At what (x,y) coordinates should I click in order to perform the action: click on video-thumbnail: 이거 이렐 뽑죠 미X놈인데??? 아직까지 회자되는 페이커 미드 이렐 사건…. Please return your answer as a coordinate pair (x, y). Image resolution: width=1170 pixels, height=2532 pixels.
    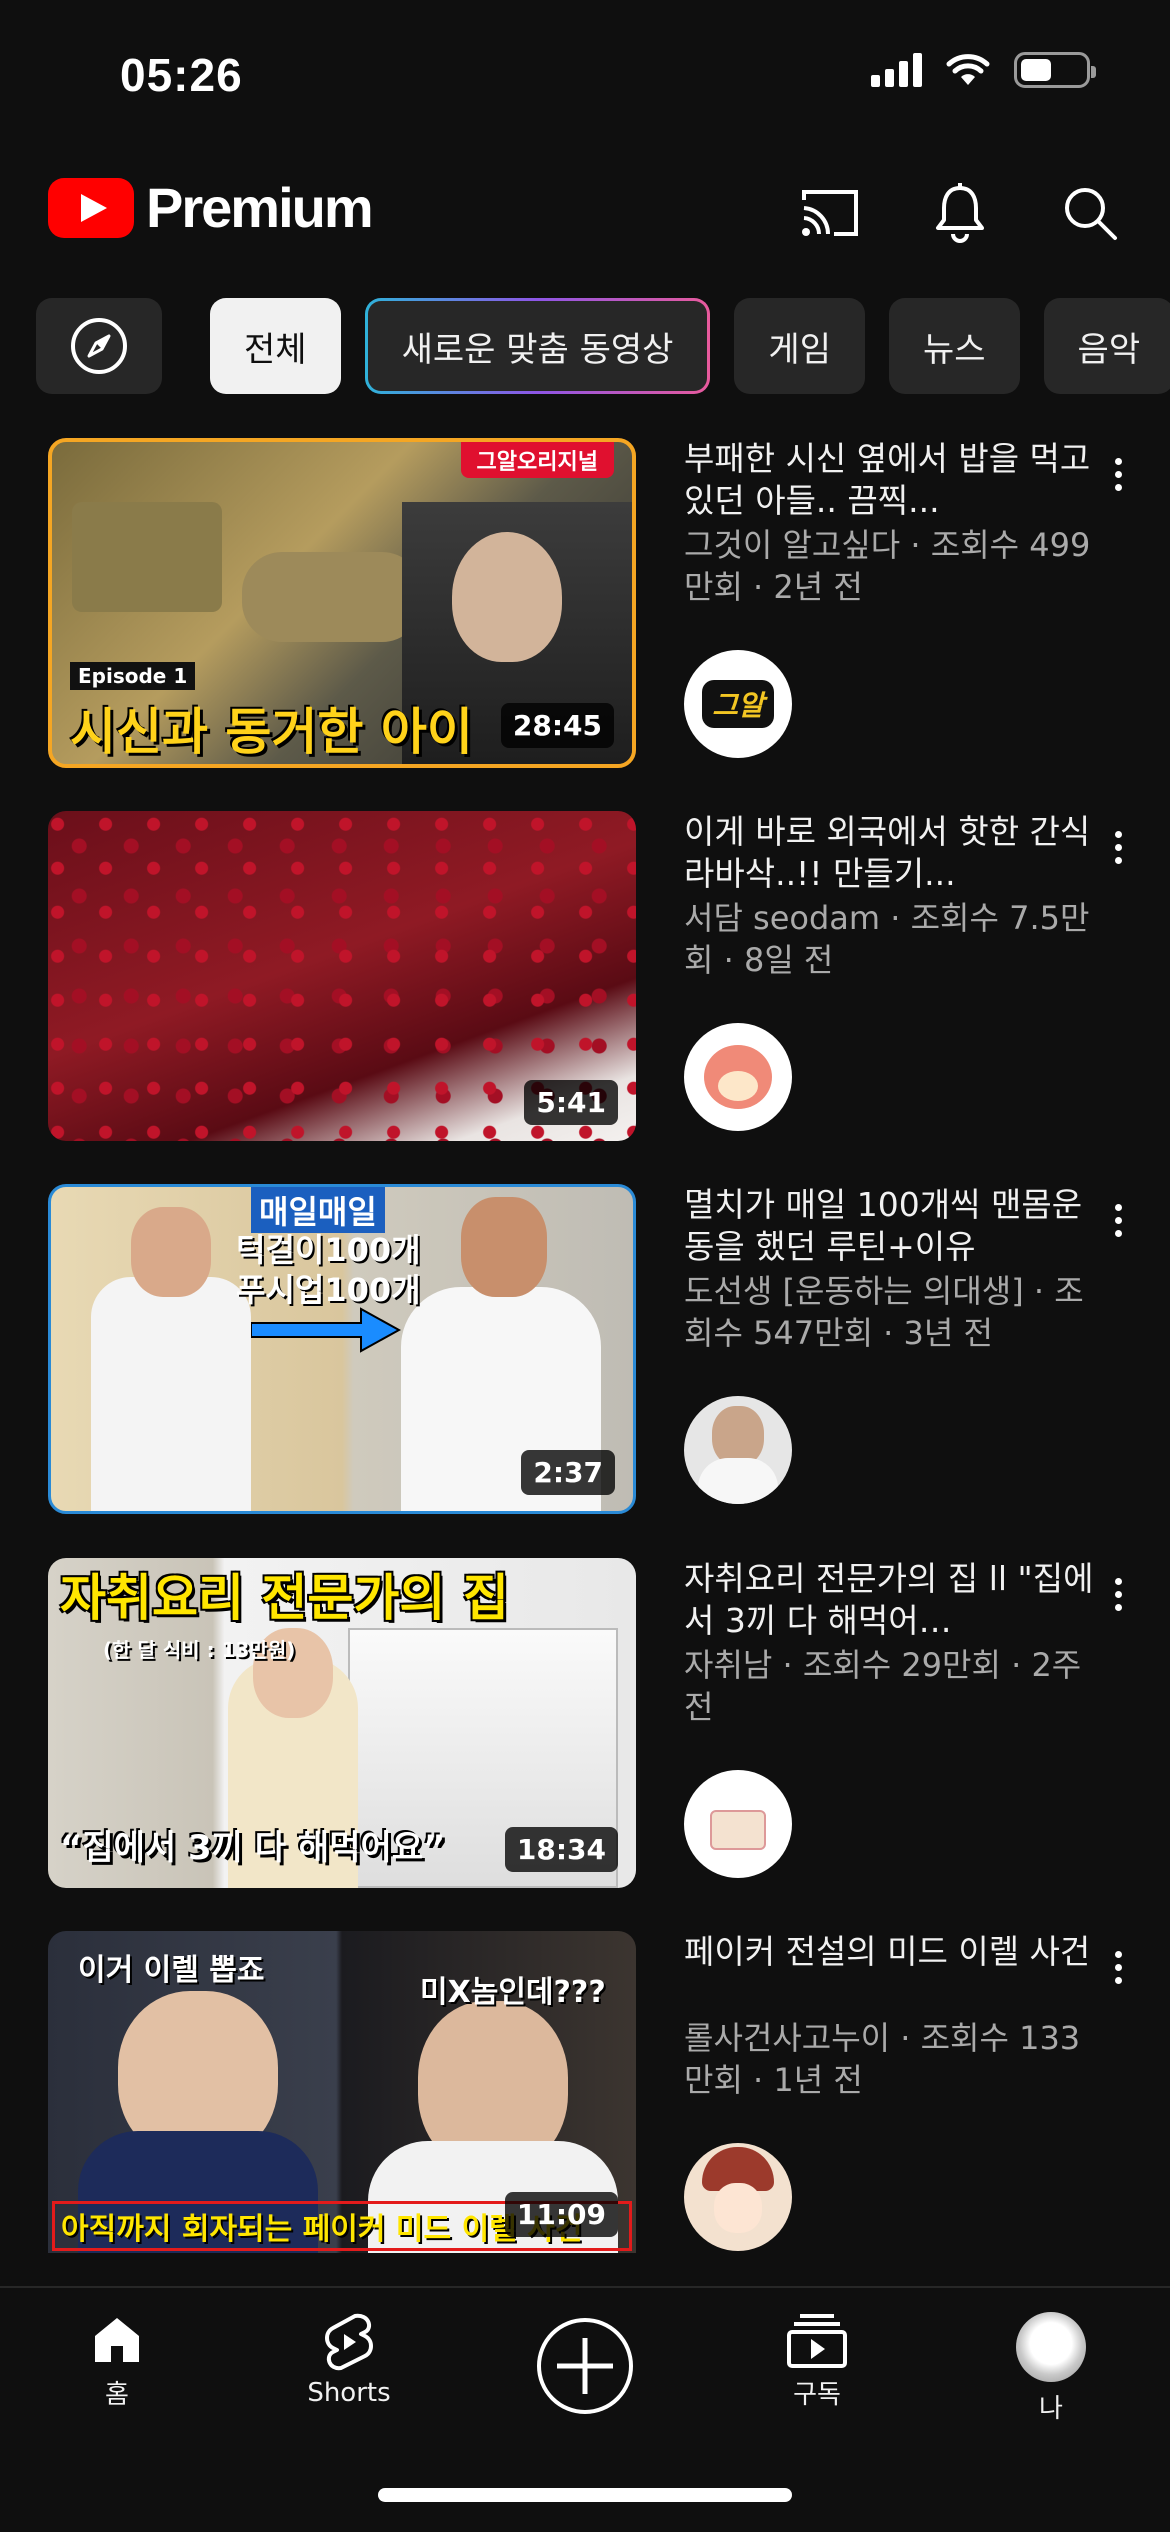
    Looking at the image, I should click on (342, 2092).